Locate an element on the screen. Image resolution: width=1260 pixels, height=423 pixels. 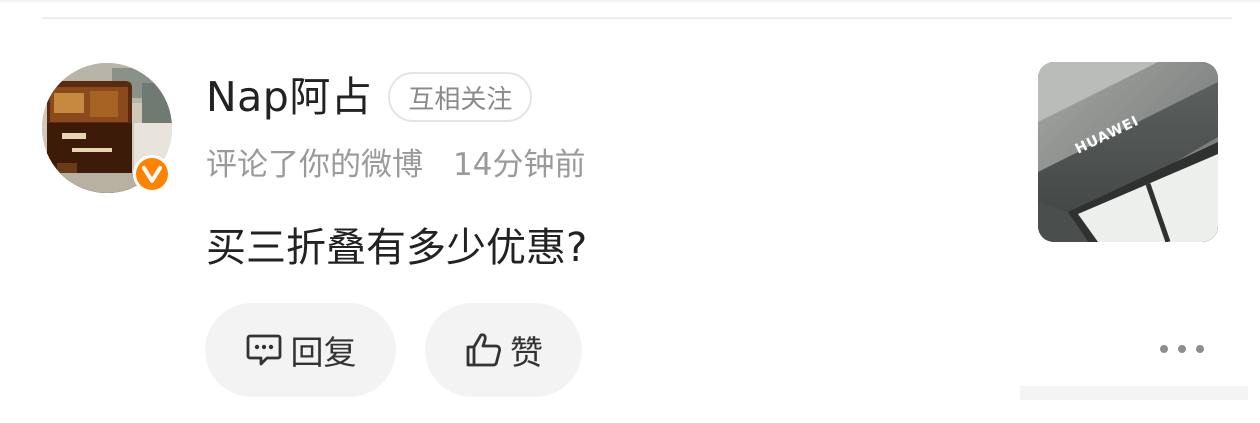
verified-badge is located at coordinates (152, 174).